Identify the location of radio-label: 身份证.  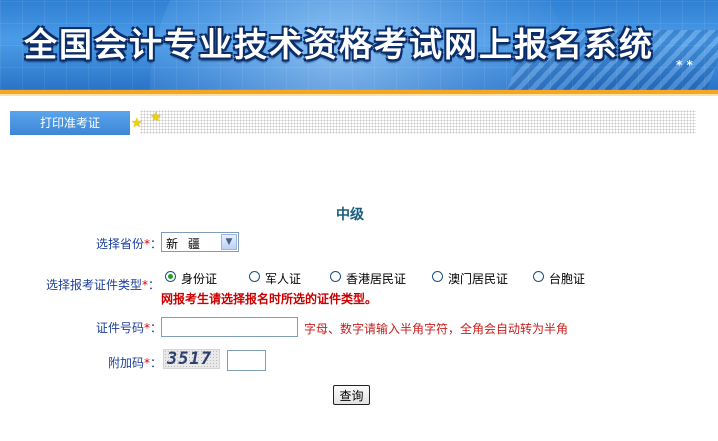
(199, 279).